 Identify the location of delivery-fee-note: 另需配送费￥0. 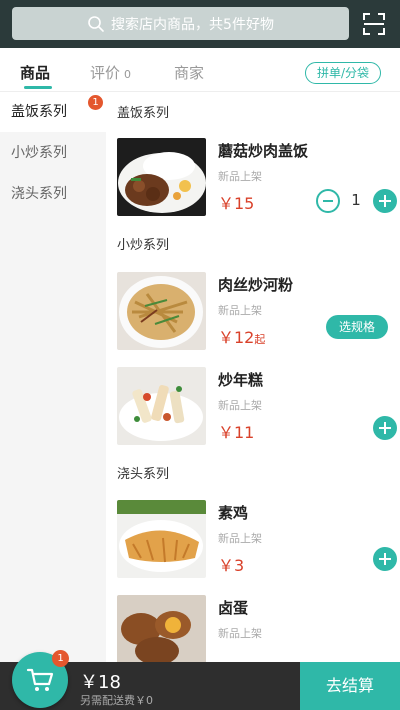
(116, 700).